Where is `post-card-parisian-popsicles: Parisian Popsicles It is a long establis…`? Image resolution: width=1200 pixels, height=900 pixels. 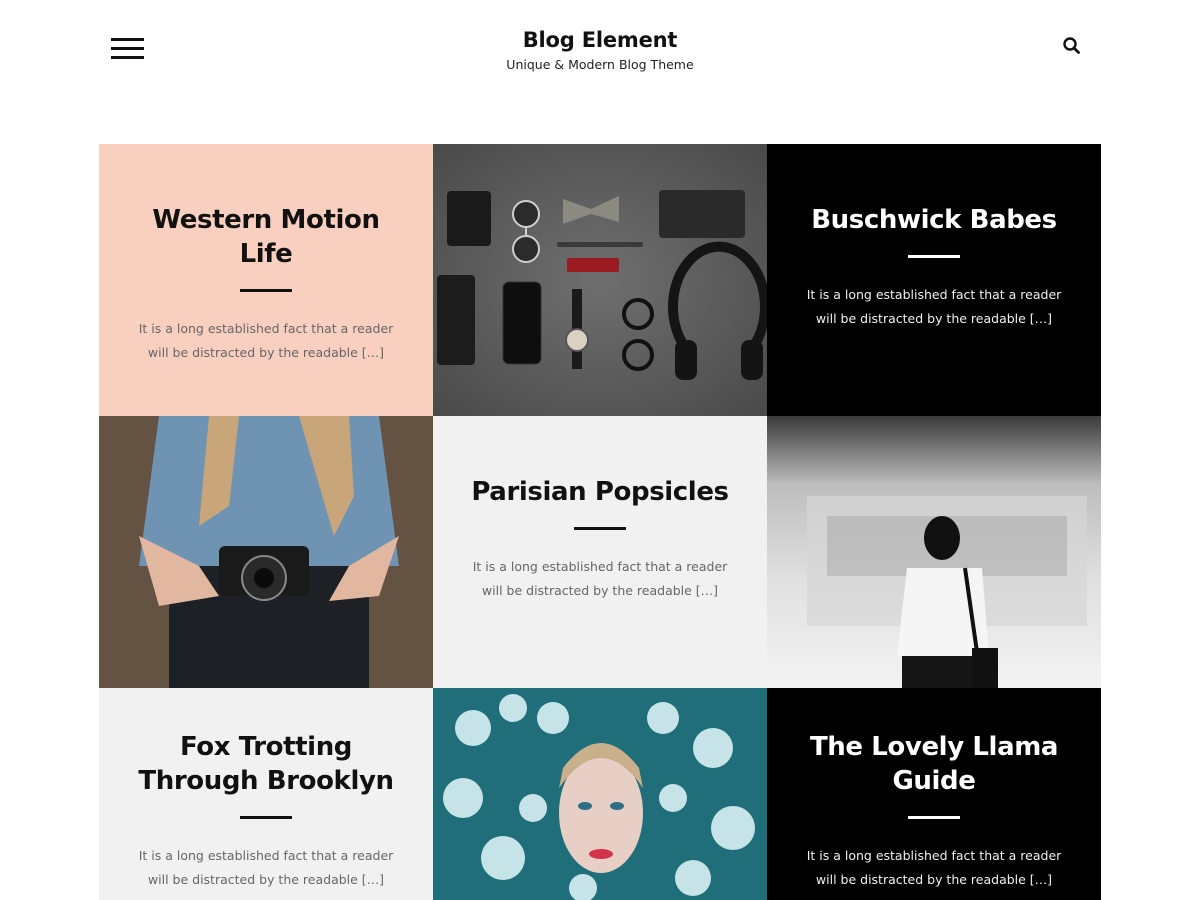
post-card-parisian-popsicles: Parisian Popsicles It is a long establis… is located at coordinates (600, 552).